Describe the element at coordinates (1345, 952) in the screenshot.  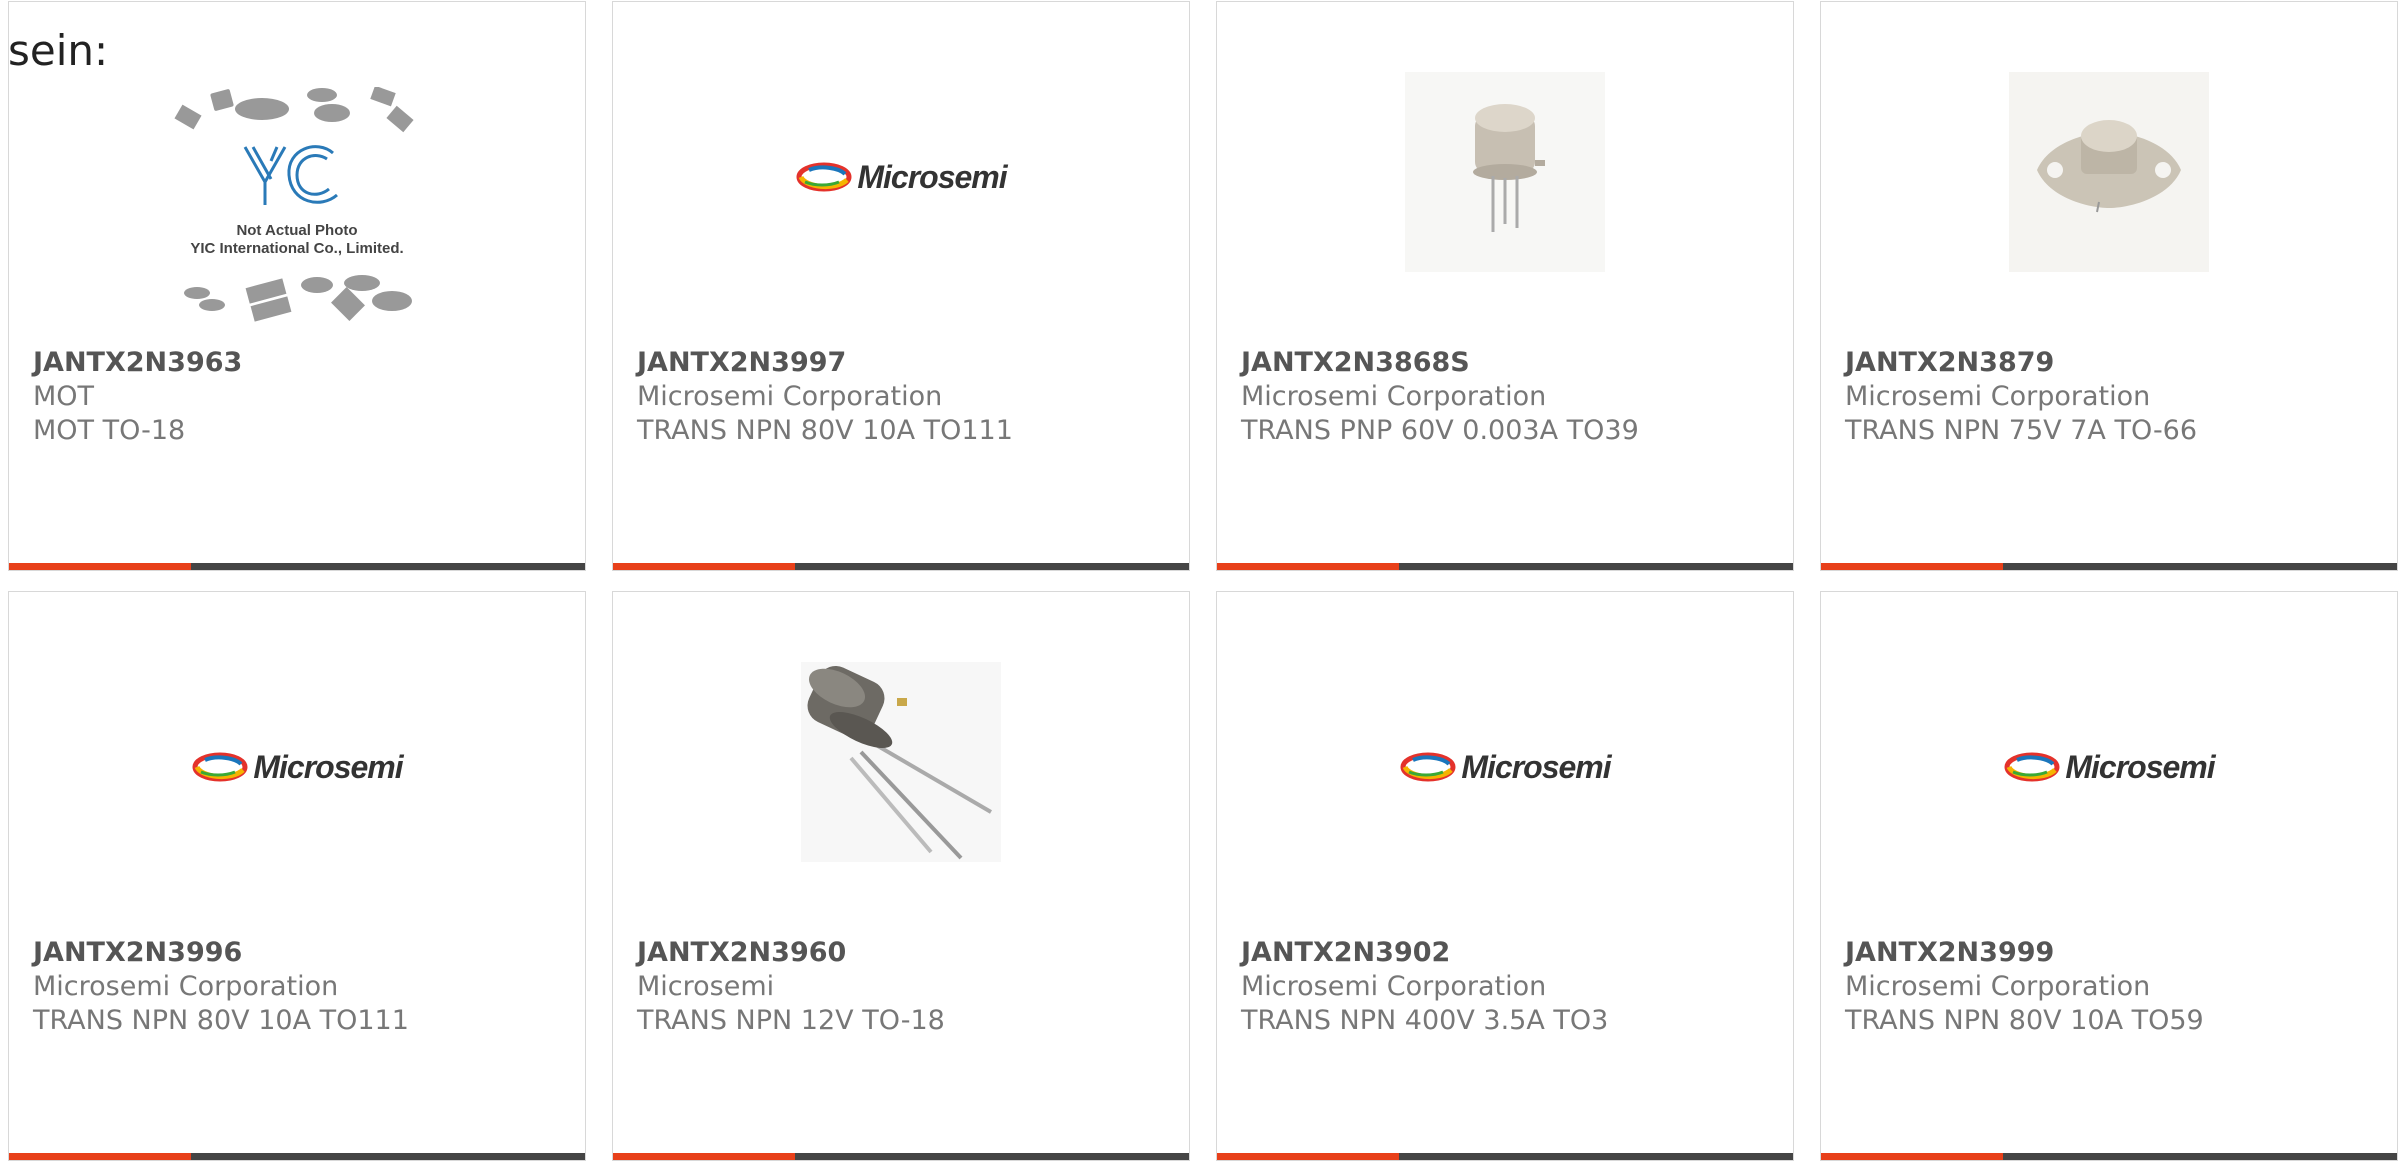
I see `part-number: JANTX2N3902` at that location.